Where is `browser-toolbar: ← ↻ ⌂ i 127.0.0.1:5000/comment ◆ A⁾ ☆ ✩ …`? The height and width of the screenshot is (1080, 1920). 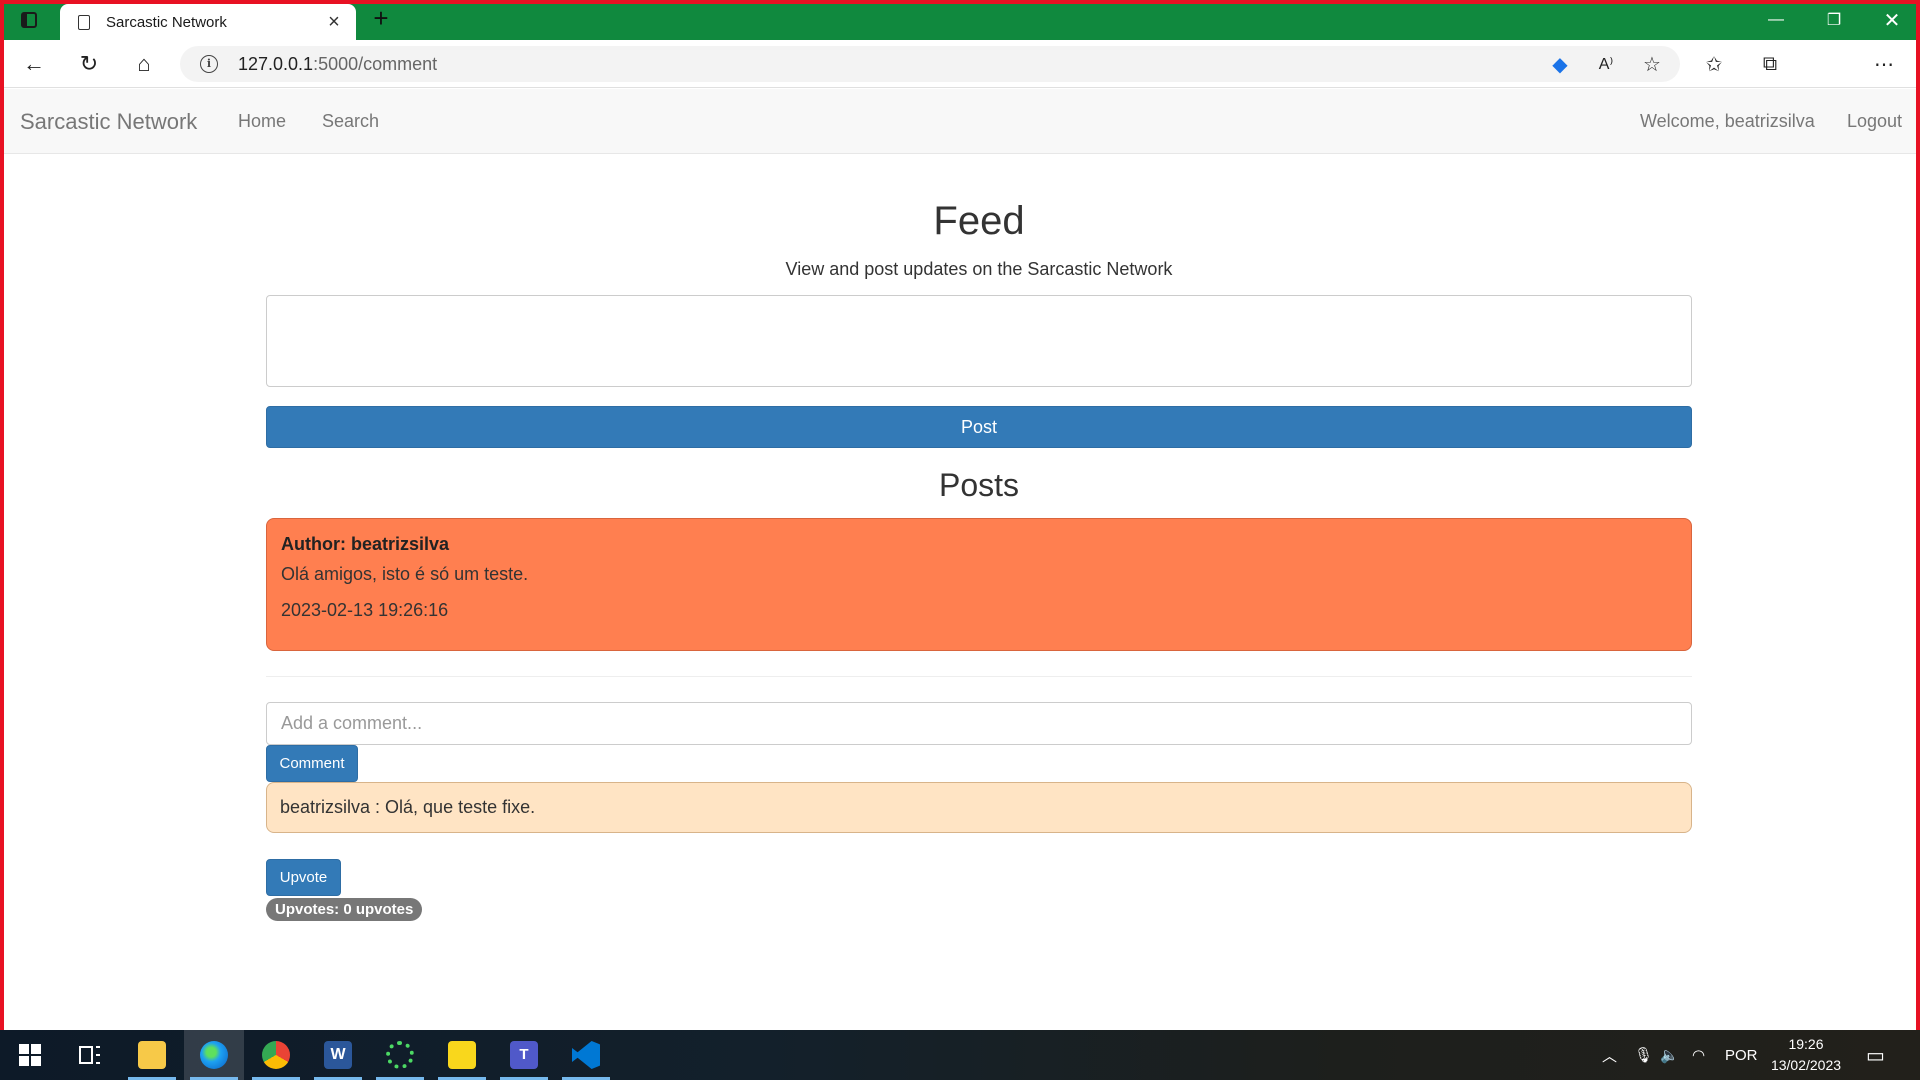 browser-toolbar: ← ↻ ⌂ i 127.0.0.1:5000/comment ◆ A⁾ ☆ ✩ … is located at coordinates (960, 80).